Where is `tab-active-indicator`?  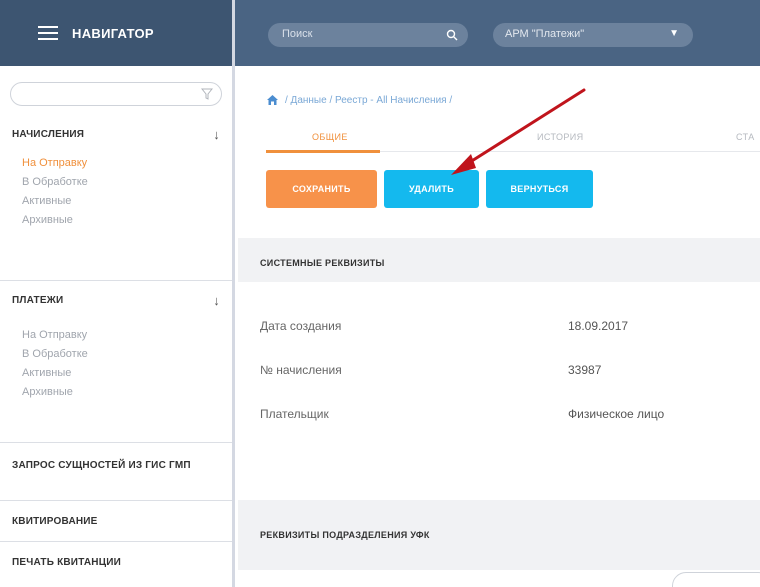
tab-active-indicator is located at coordinates (323, 151).